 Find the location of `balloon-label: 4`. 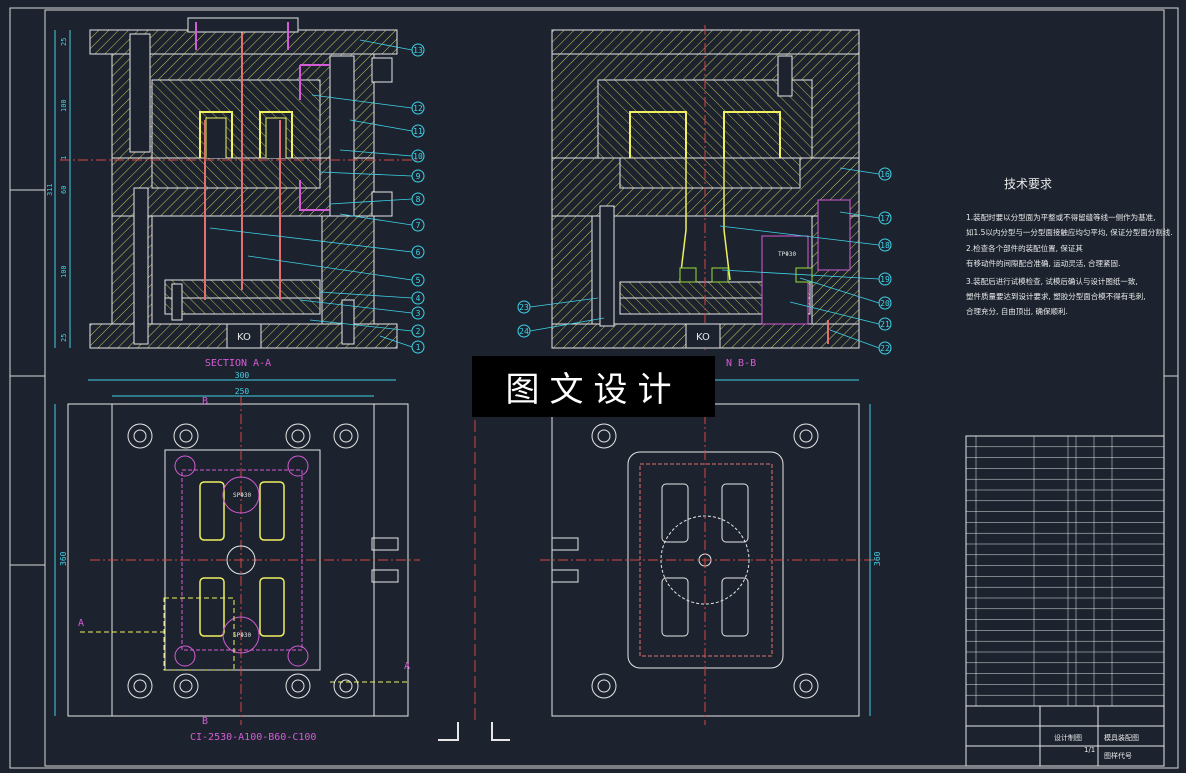

balloon-label: 4 is located at coordinates (418, 298).